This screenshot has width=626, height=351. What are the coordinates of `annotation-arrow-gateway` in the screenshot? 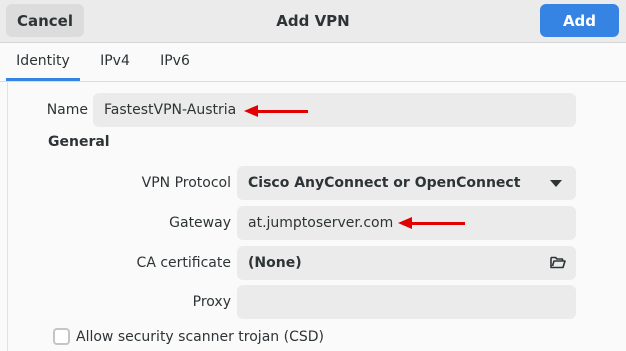 It's located at (437, 223).